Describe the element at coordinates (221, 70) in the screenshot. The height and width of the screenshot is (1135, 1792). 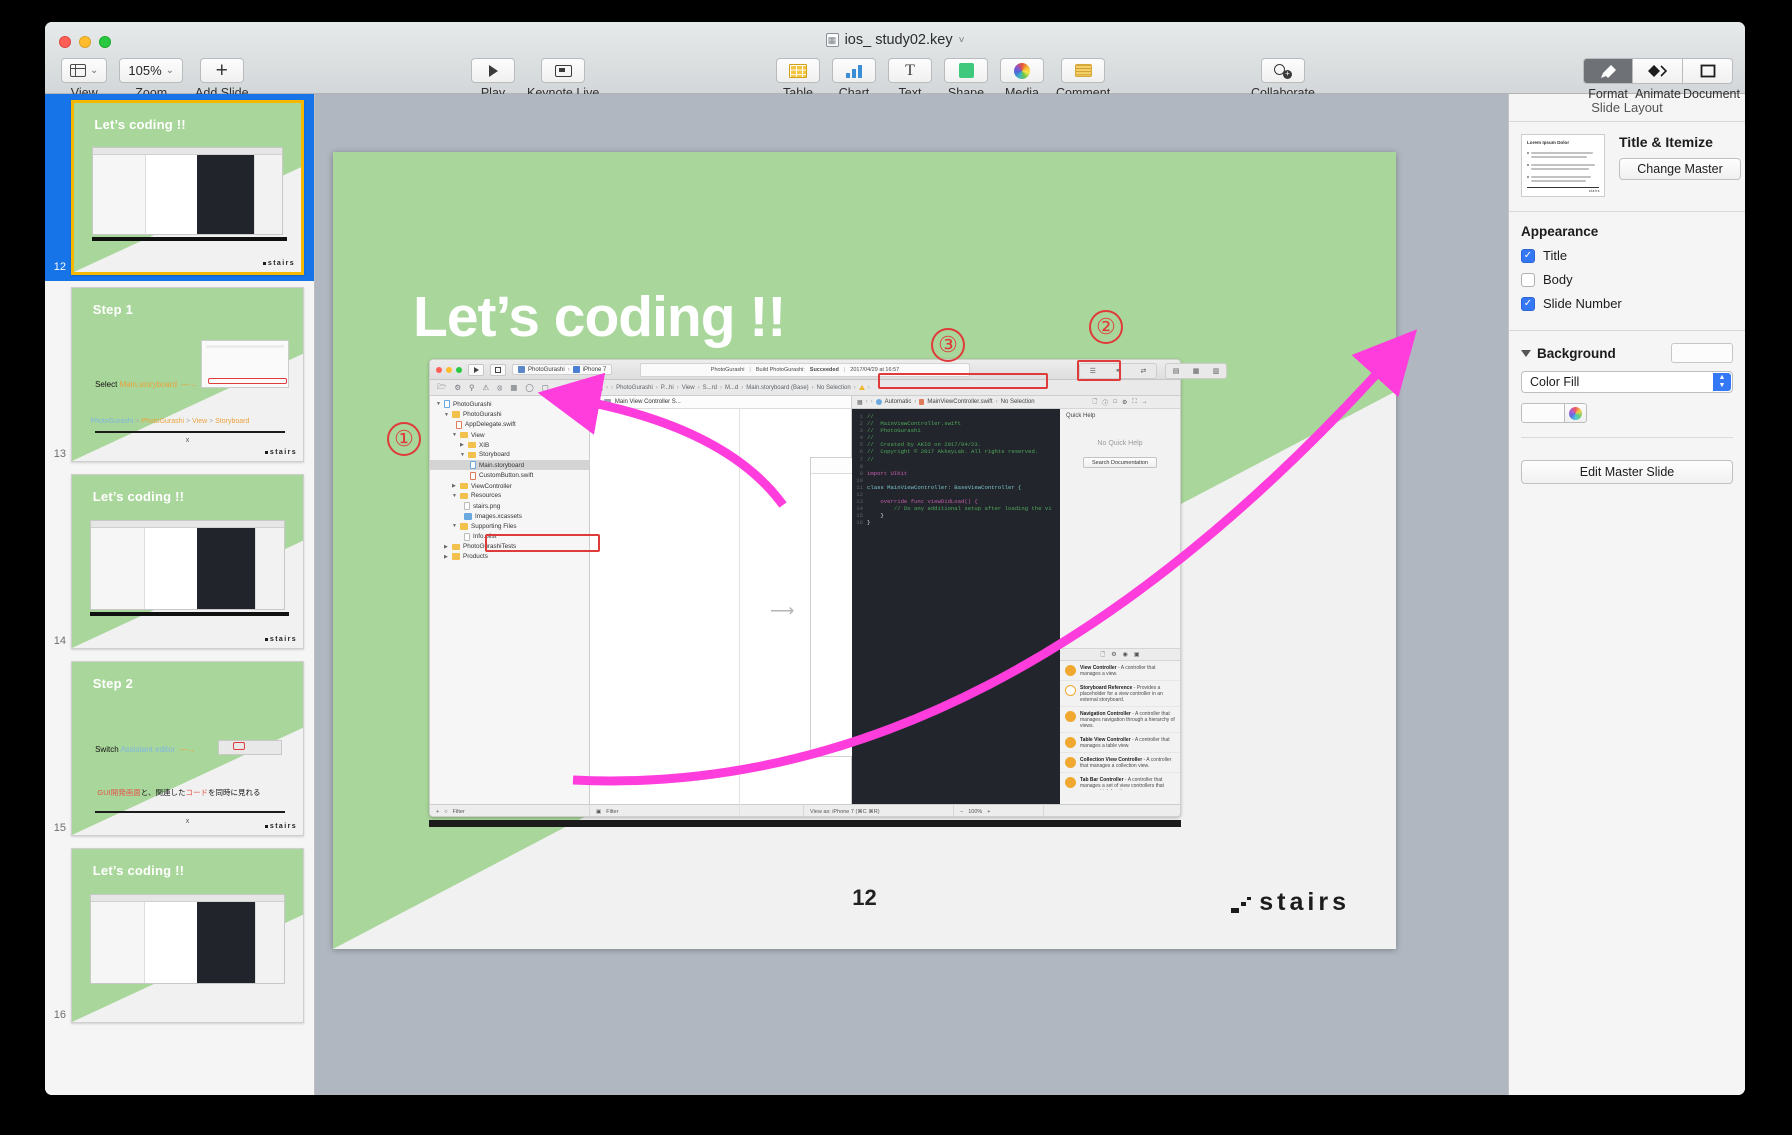
I see `plus-icon: +` at that location.